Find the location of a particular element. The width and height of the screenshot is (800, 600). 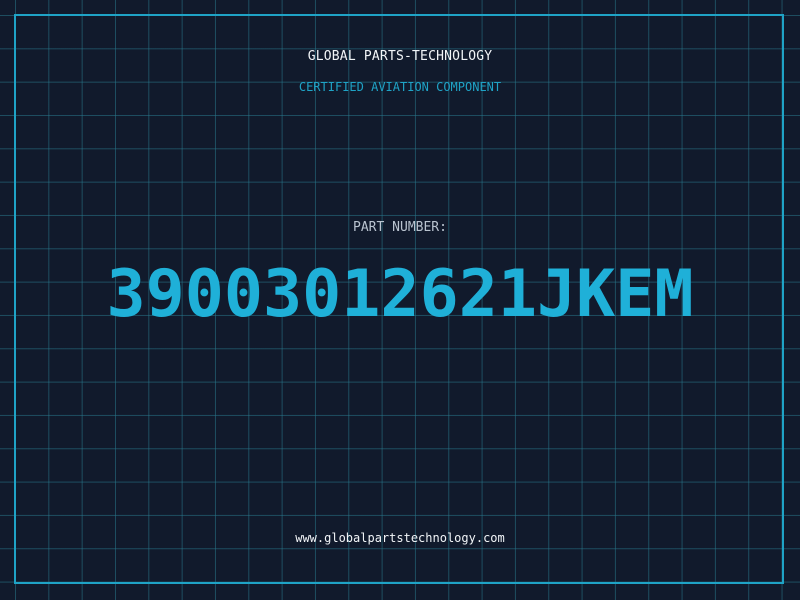

part-number-label: PART NUMBER: is located at coordinates (400, 227).